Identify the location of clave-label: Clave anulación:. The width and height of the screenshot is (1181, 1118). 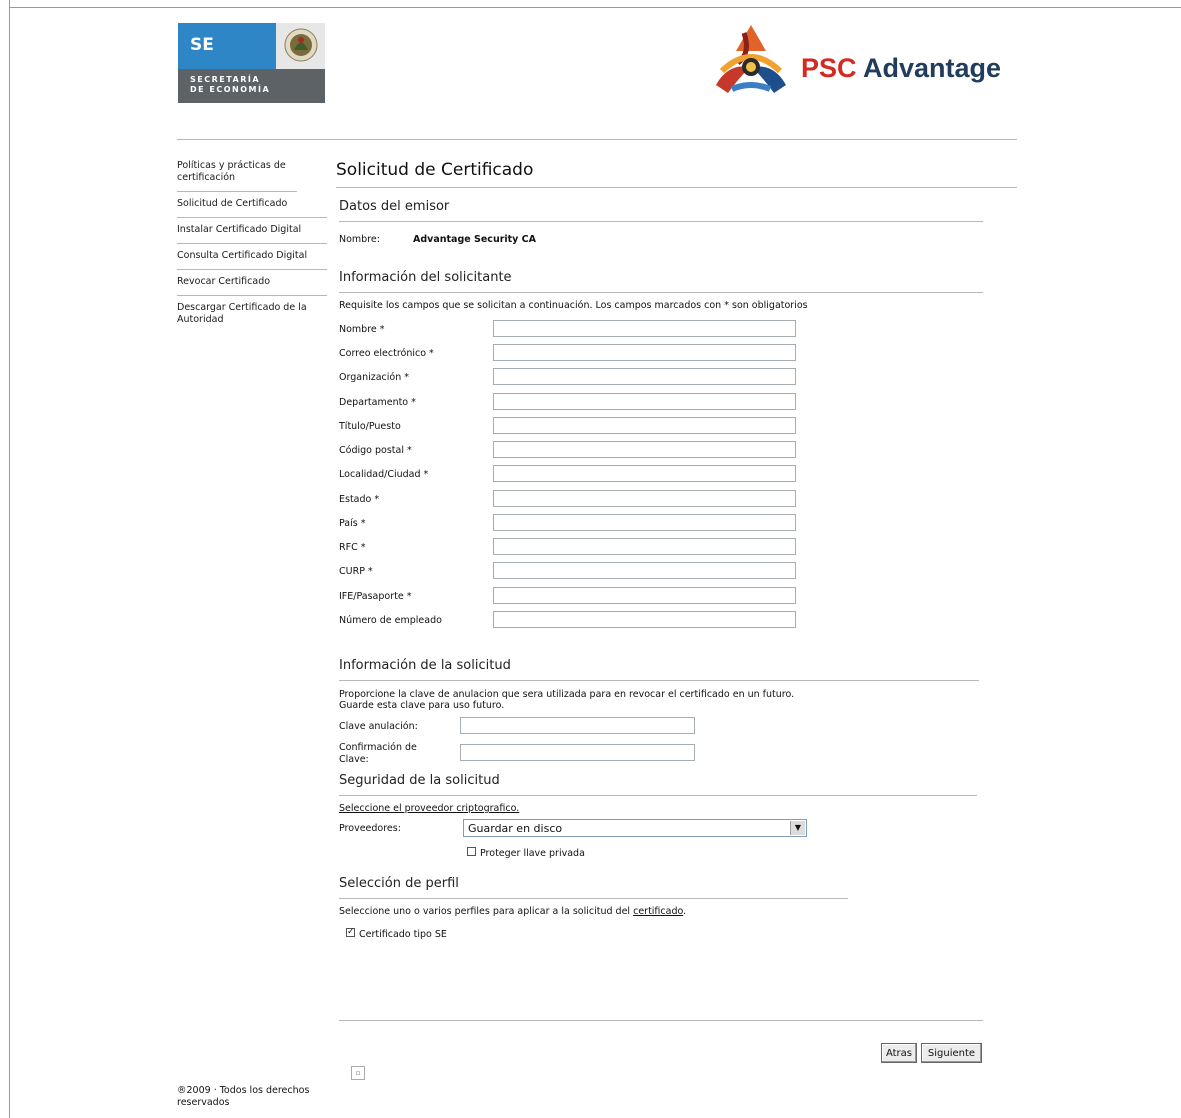
(378, 726).